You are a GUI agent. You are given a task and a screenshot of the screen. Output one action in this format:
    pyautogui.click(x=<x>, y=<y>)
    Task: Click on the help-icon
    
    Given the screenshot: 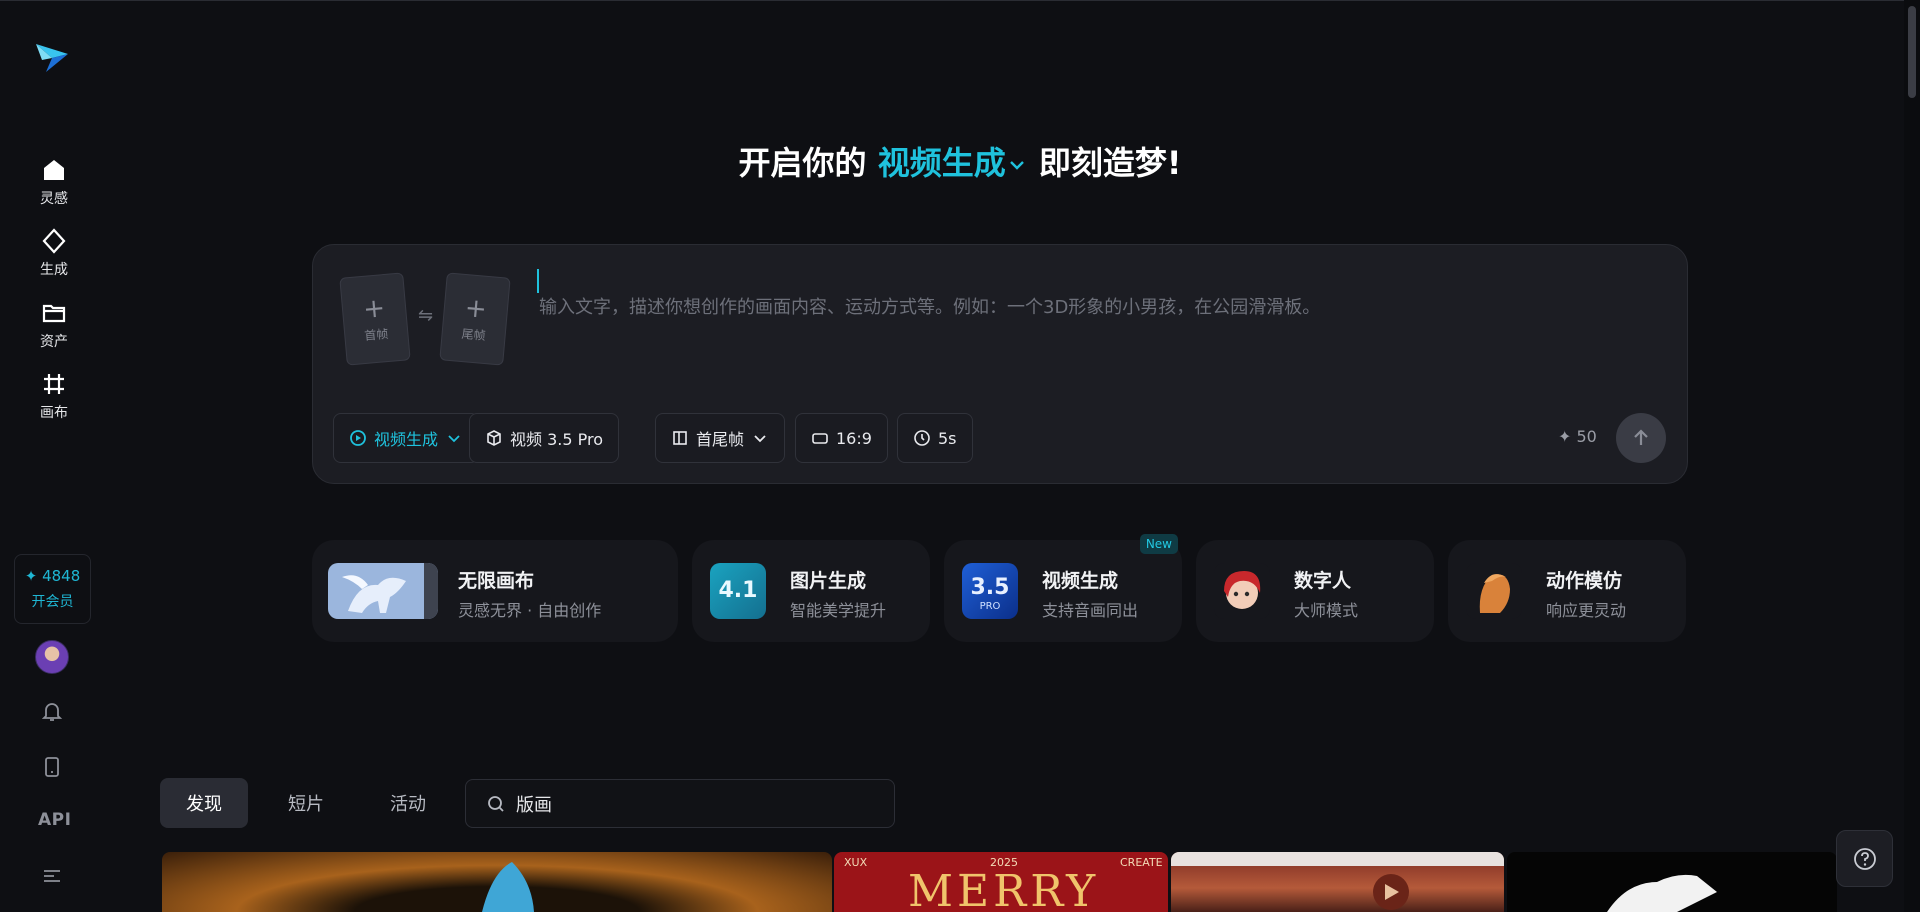 What is the action you would take?
    pyautogui.click(x=1864, y=858)
    